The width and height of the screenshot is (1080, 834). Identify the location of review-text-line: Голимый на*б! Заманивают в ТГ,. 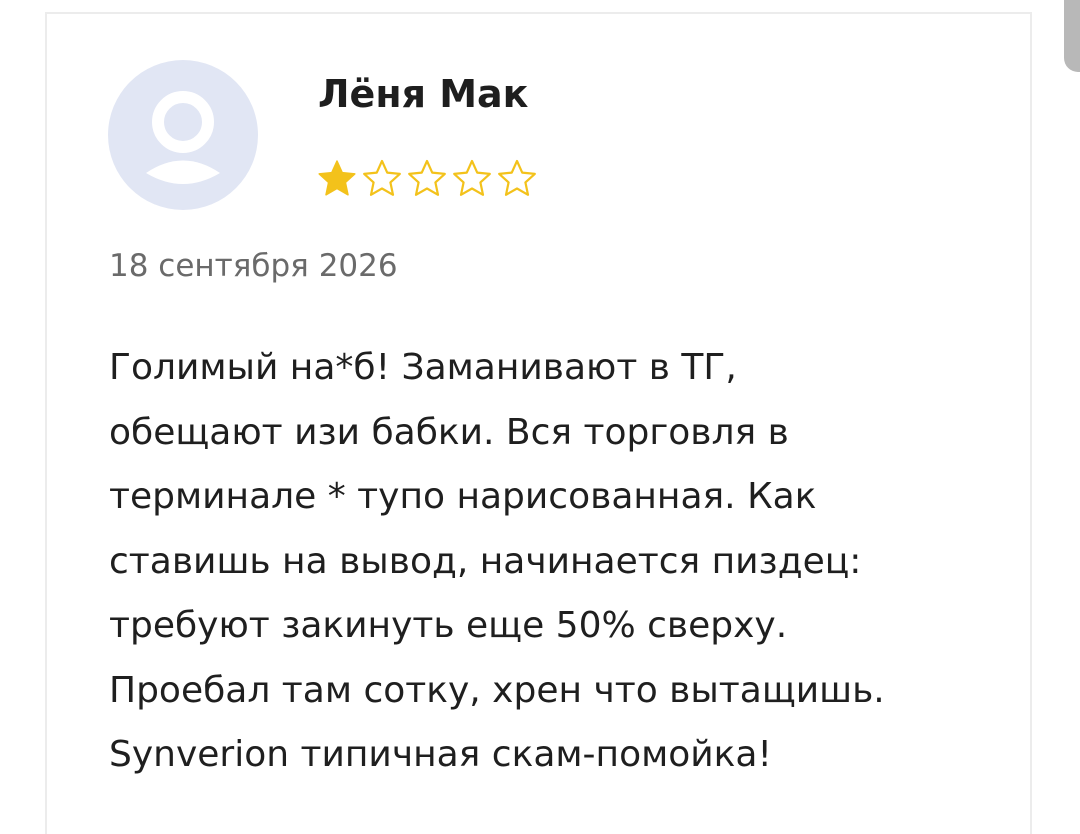
(423, 367).